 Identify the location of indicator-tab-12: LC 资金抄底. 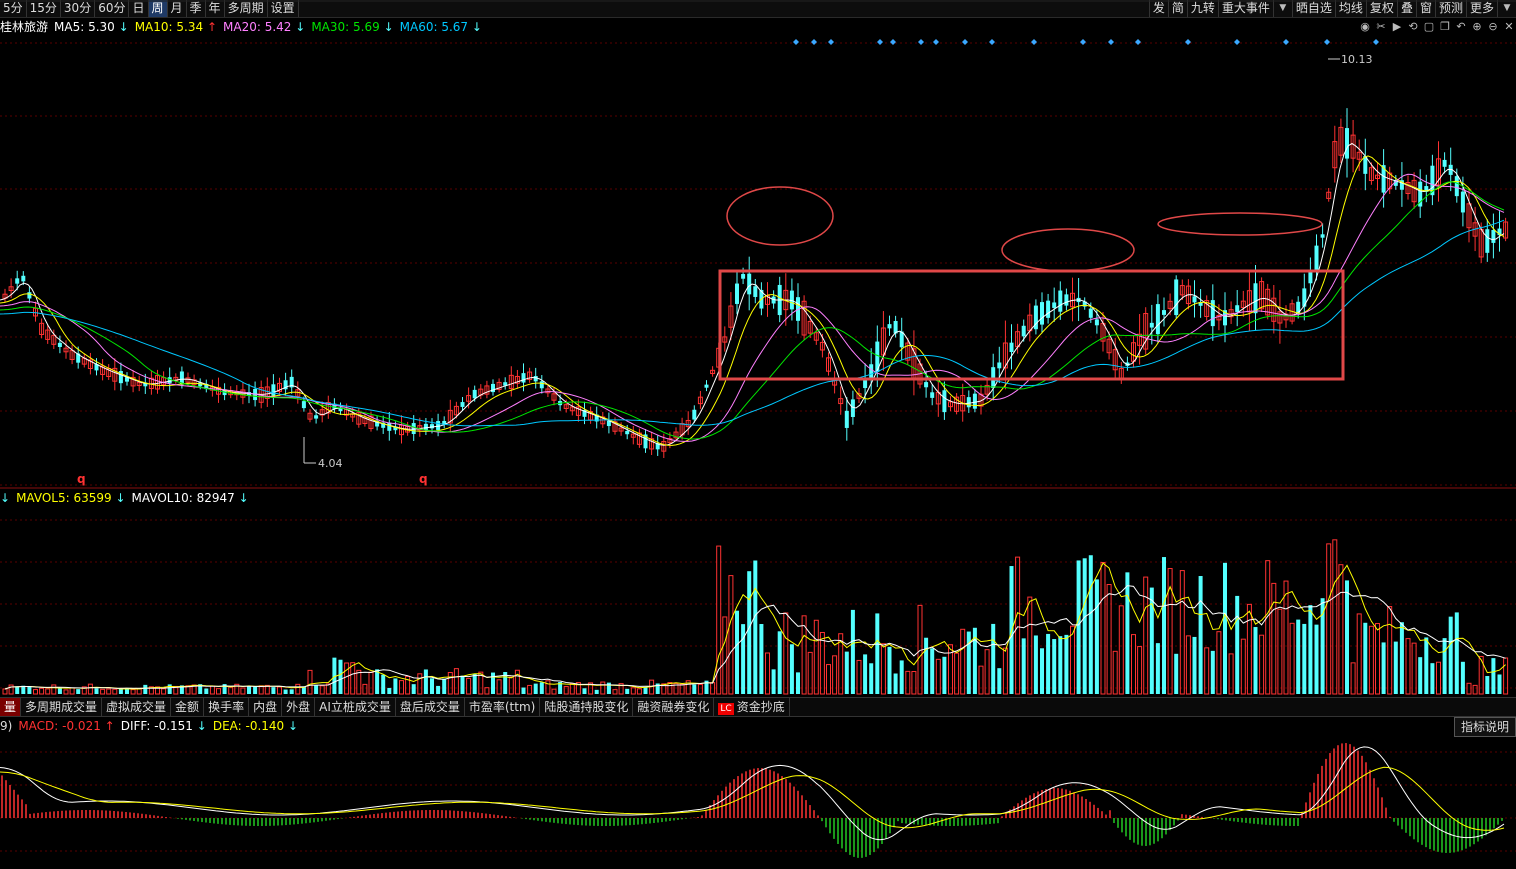
(752, 707).